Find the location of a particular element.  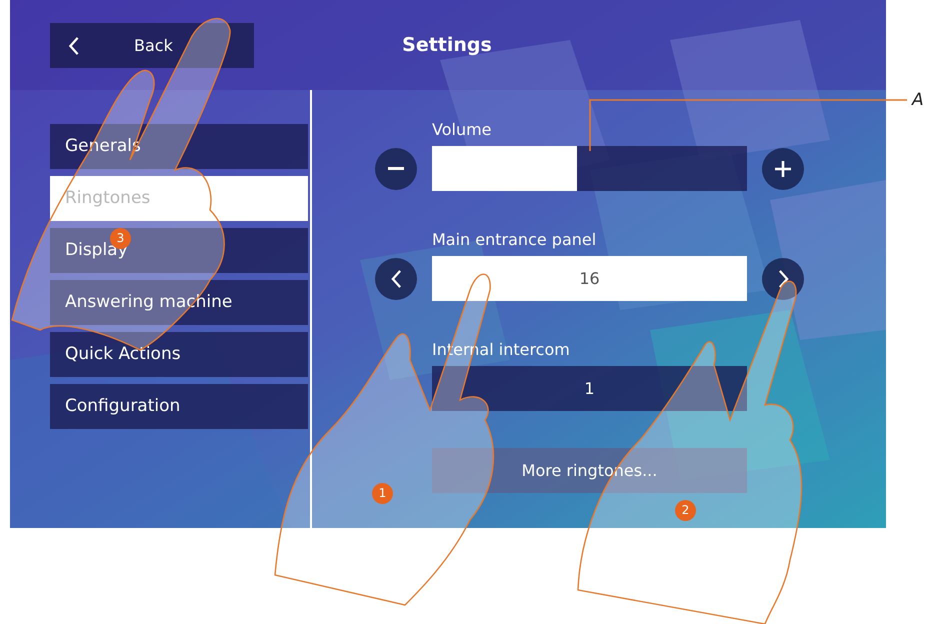

volume-slider is located at coordinates (589, 168).